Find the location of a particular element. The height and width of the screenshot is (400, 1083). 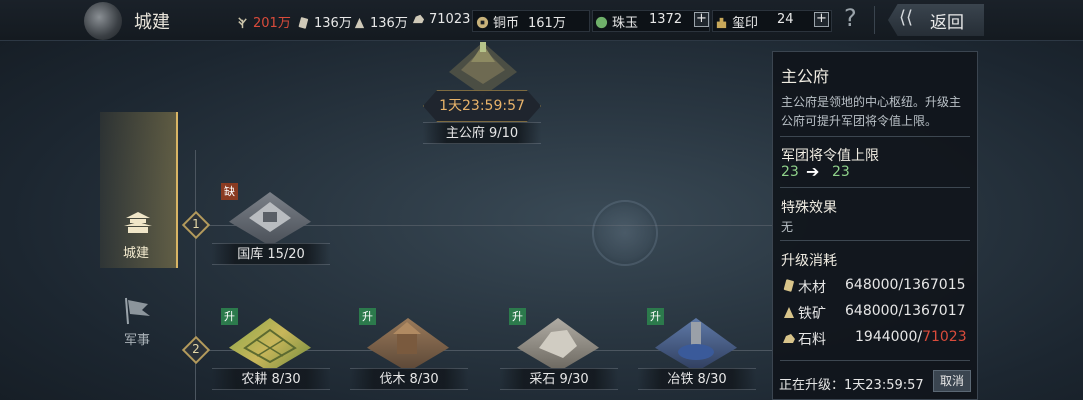

cost-stone-need: 71023 is located at coordinates (944, 337).